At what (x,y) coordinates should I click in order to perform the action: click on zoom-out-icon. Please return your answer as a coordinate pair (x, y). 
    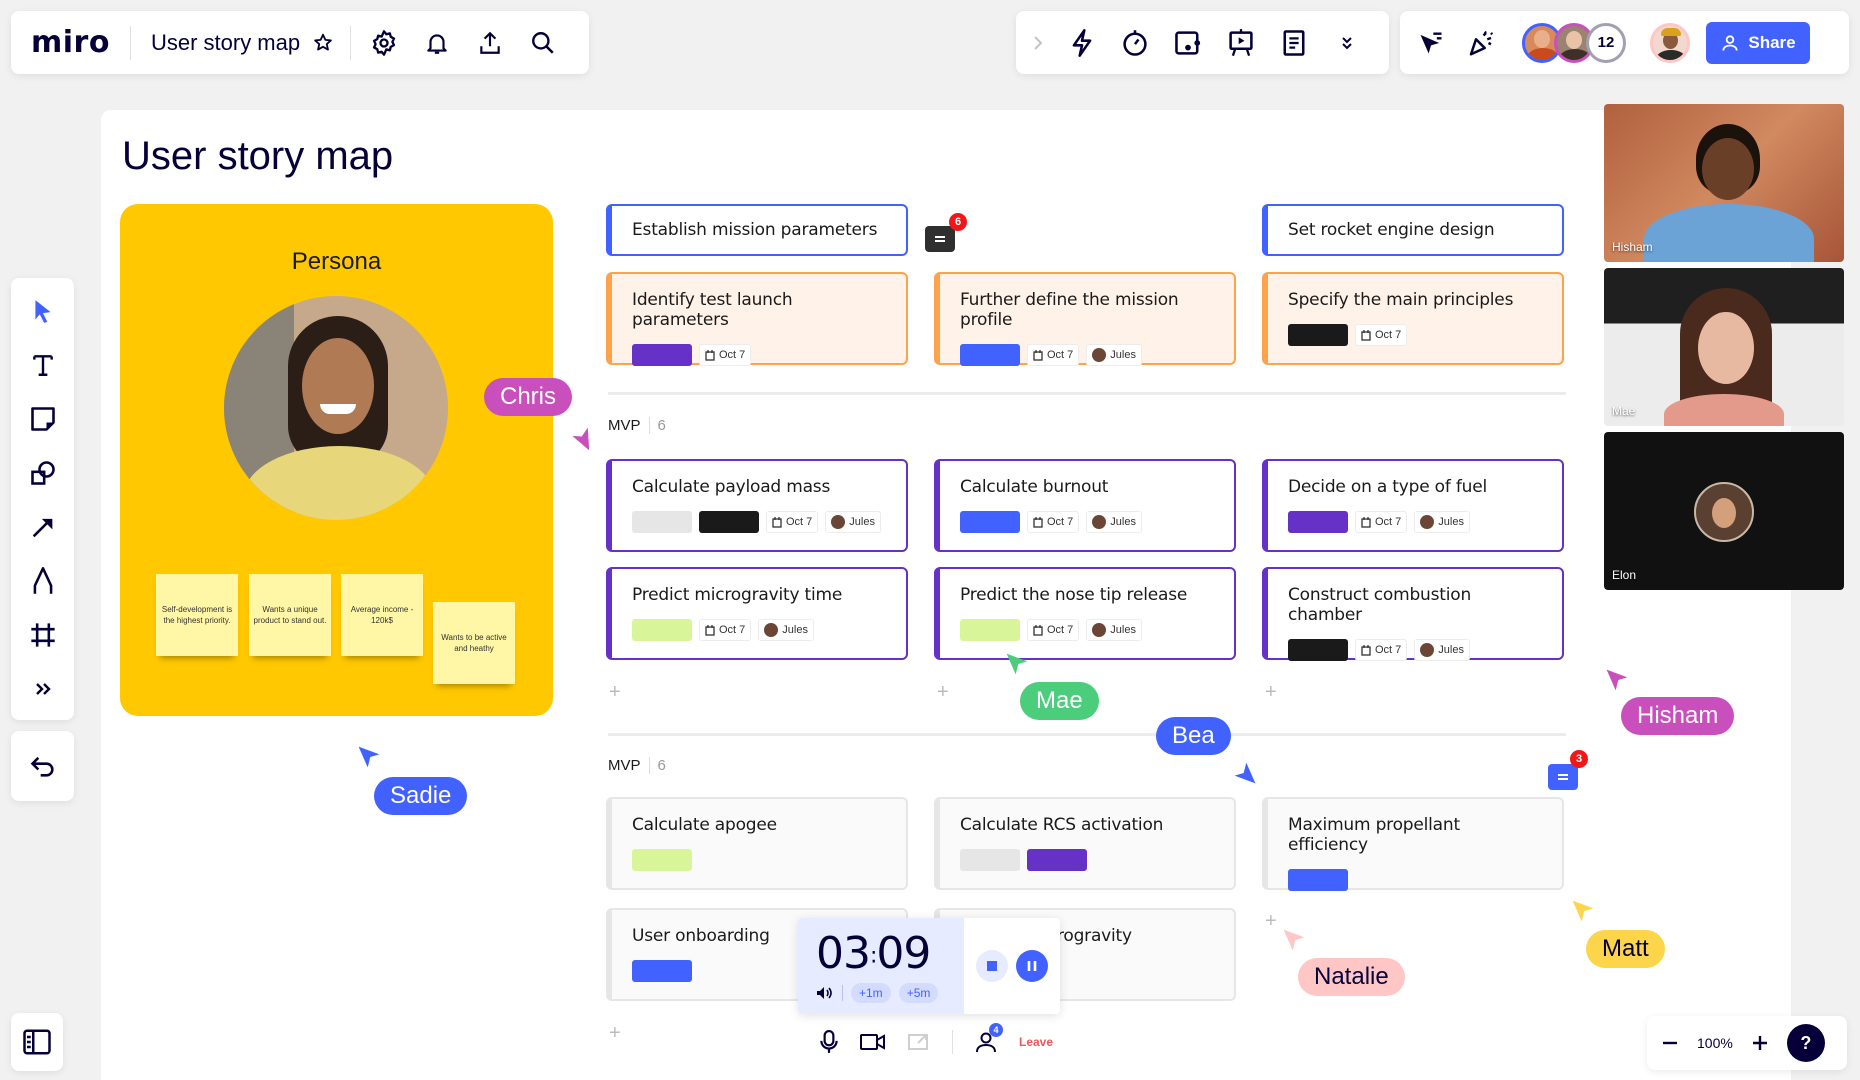
    Looking at the image, I should click on (1670, 1043).